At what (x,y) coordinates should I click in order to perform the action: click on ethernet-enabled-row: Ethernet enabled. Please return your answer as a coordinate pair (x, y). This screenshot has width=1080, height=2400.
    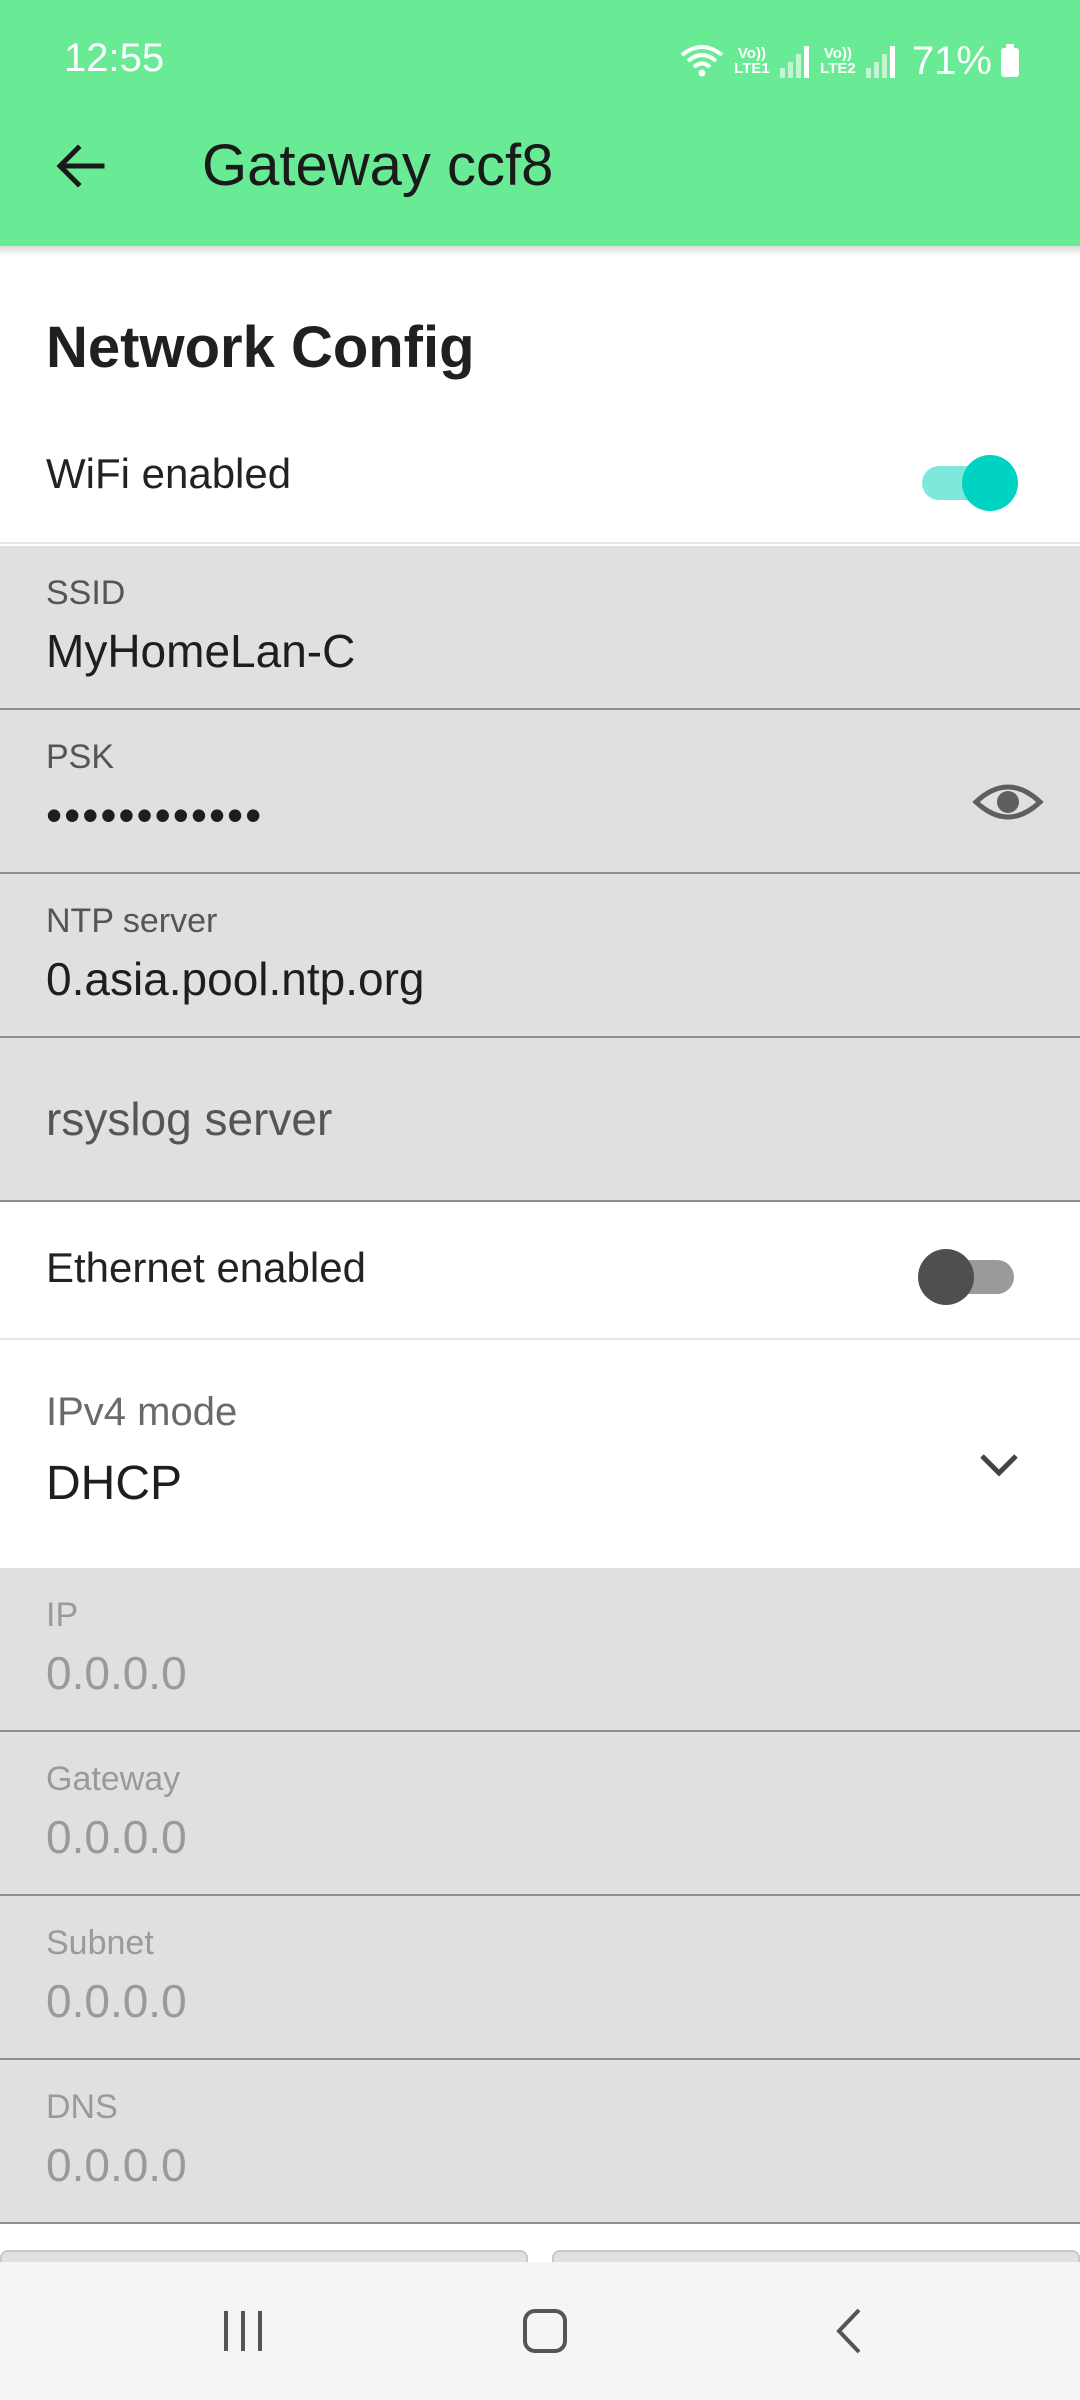
    Looking at the image, I should click on (540, 1270).